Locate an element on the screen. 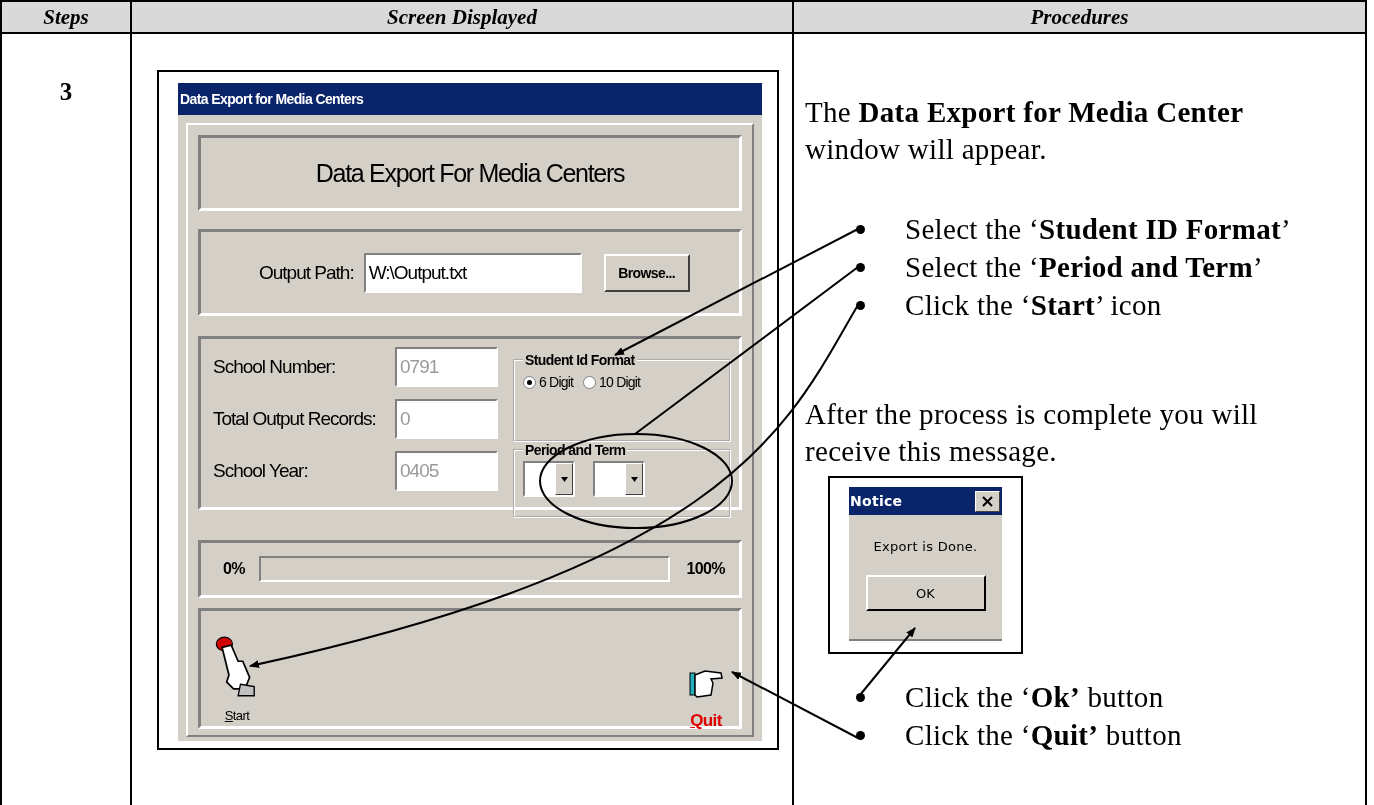 The height and width of the screenshot is (805, 1374). field-label: School Year: is located at coordinates (261, 471).